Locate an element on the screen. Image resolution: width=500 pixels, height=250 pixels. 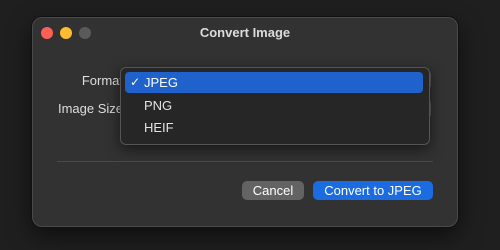
image-size-label: Image Size is located at coordinates (90, 108).